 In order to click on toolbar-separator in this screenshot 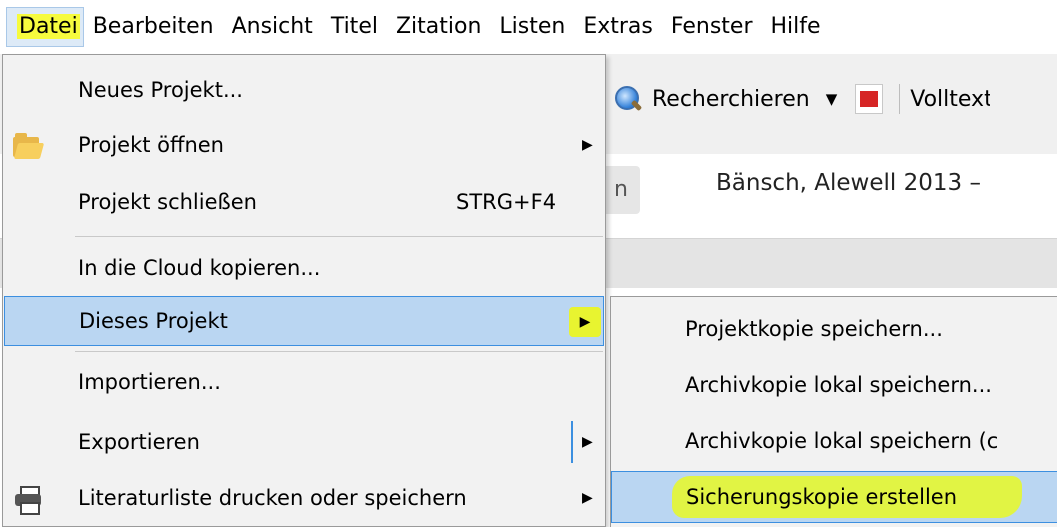, I will do `click(900, 99)`.